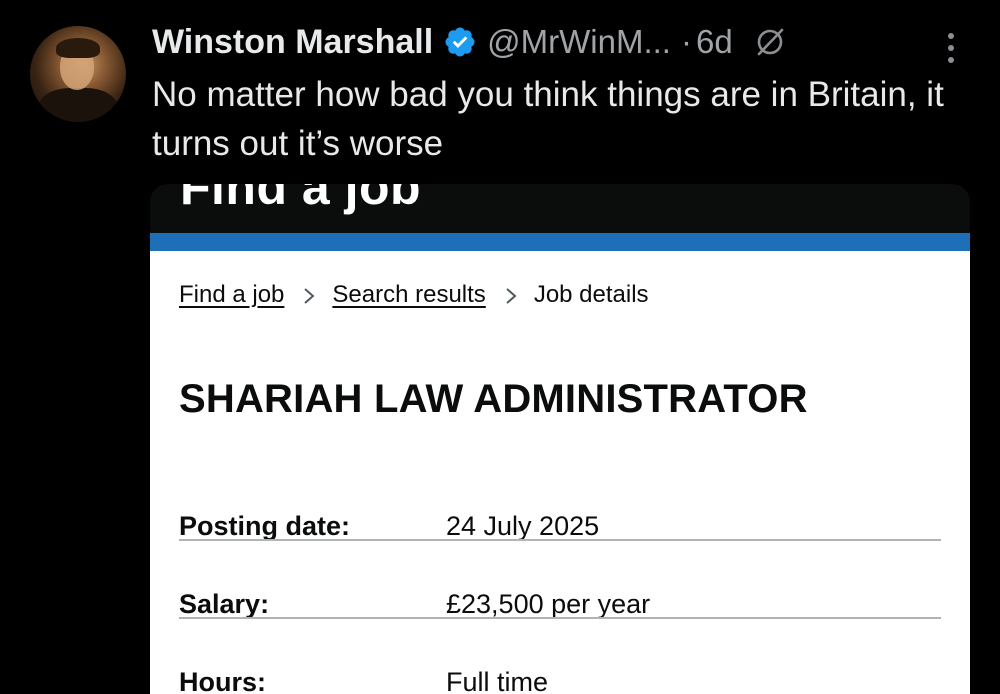 The width and height of the screenshot is (1000, 694). Describe the element at coordinates (493, 399) in the screenshot. I see `job-title: SHARIAH LAW ADMINISTRATOR` at that location.